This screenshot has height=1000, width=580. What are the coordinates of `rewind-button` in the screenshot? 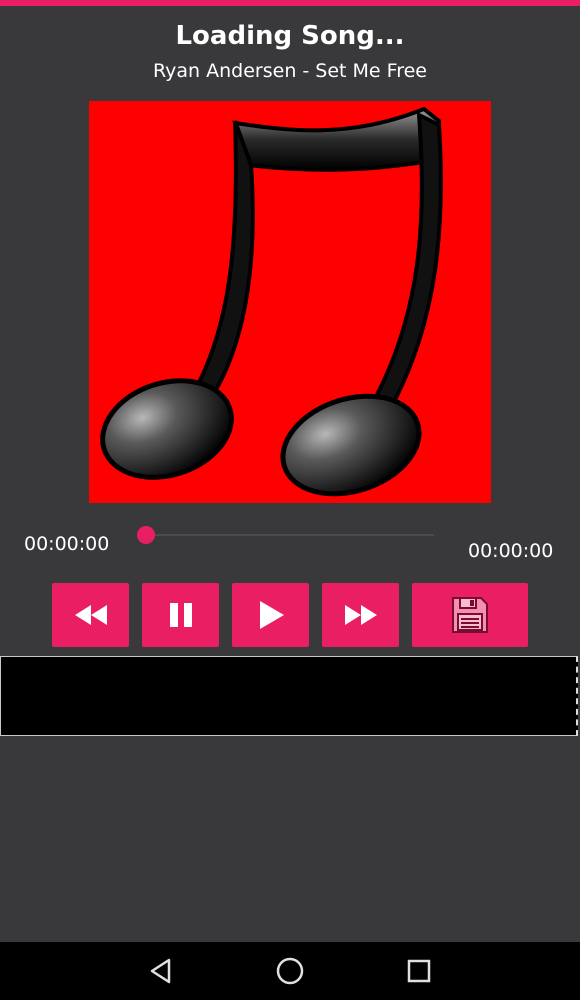 It's located at (90, 615).